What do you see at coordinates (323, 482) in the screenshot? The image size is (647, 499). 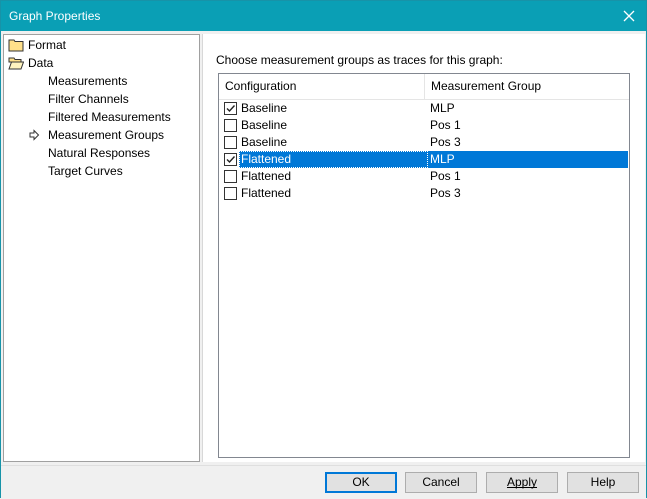 I see `button-bar: OK Cancel Apply Help` at bounding box center [323, 482].